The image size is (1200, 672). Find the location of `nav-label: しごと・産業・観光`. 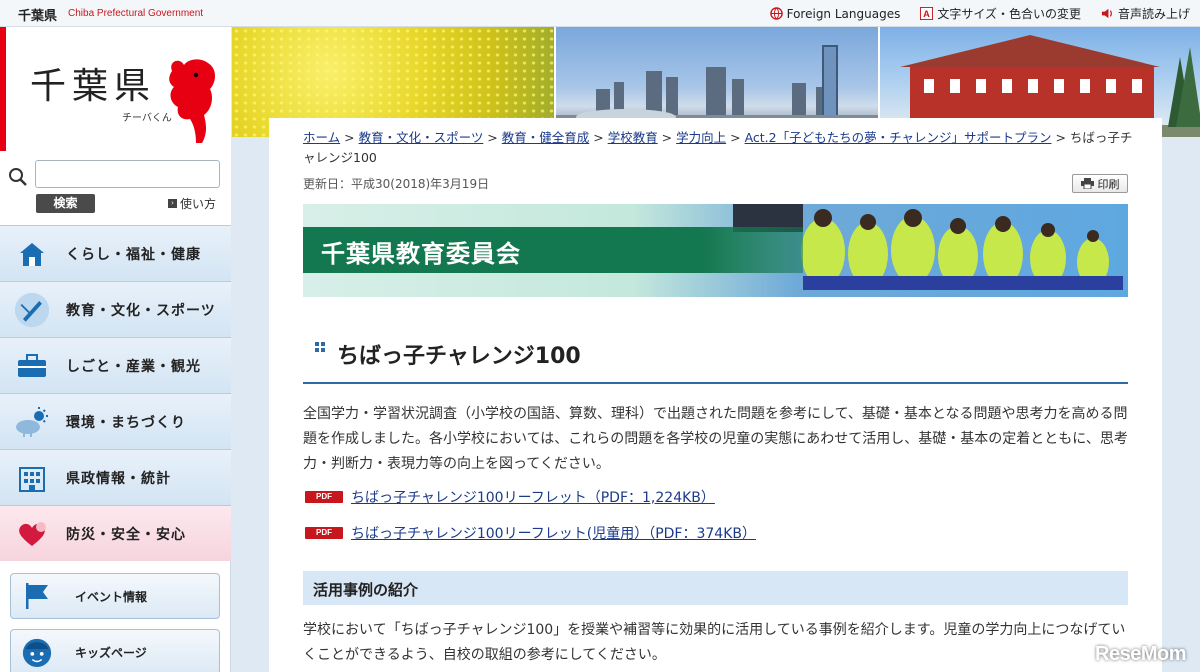

nav-label: しごと・産業・観光 is located at coordinates (133, 366).